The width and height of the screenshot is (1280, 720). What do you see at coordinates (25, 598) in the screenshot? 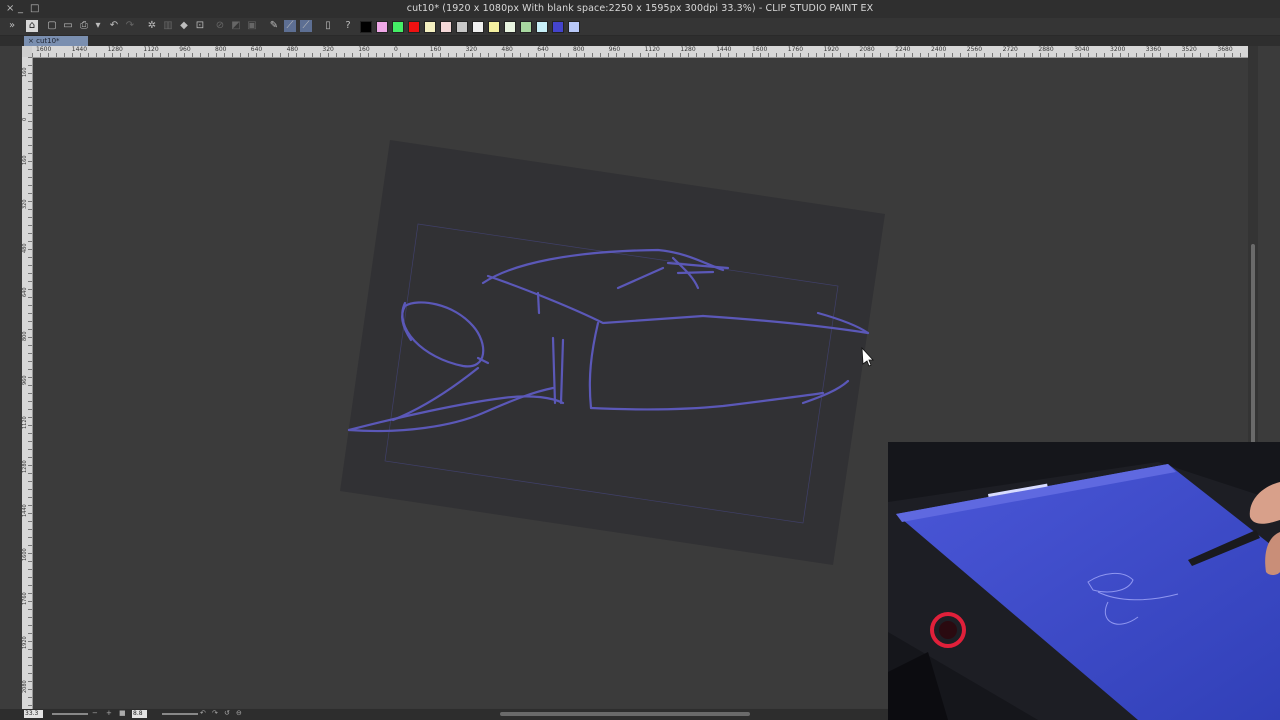
I see `ruler-tick-label: 1760` at bounding box center [25, 598].